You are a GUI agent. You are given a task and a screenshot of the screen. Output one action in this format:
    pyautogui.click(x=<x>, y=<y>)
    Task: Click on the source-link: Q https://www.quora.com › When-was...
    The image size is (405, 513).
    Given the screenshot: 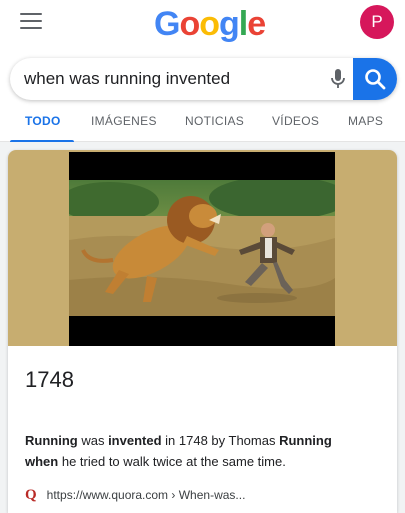 What is the action you would take?
    pyautogui.click(x=135, y=495)
    